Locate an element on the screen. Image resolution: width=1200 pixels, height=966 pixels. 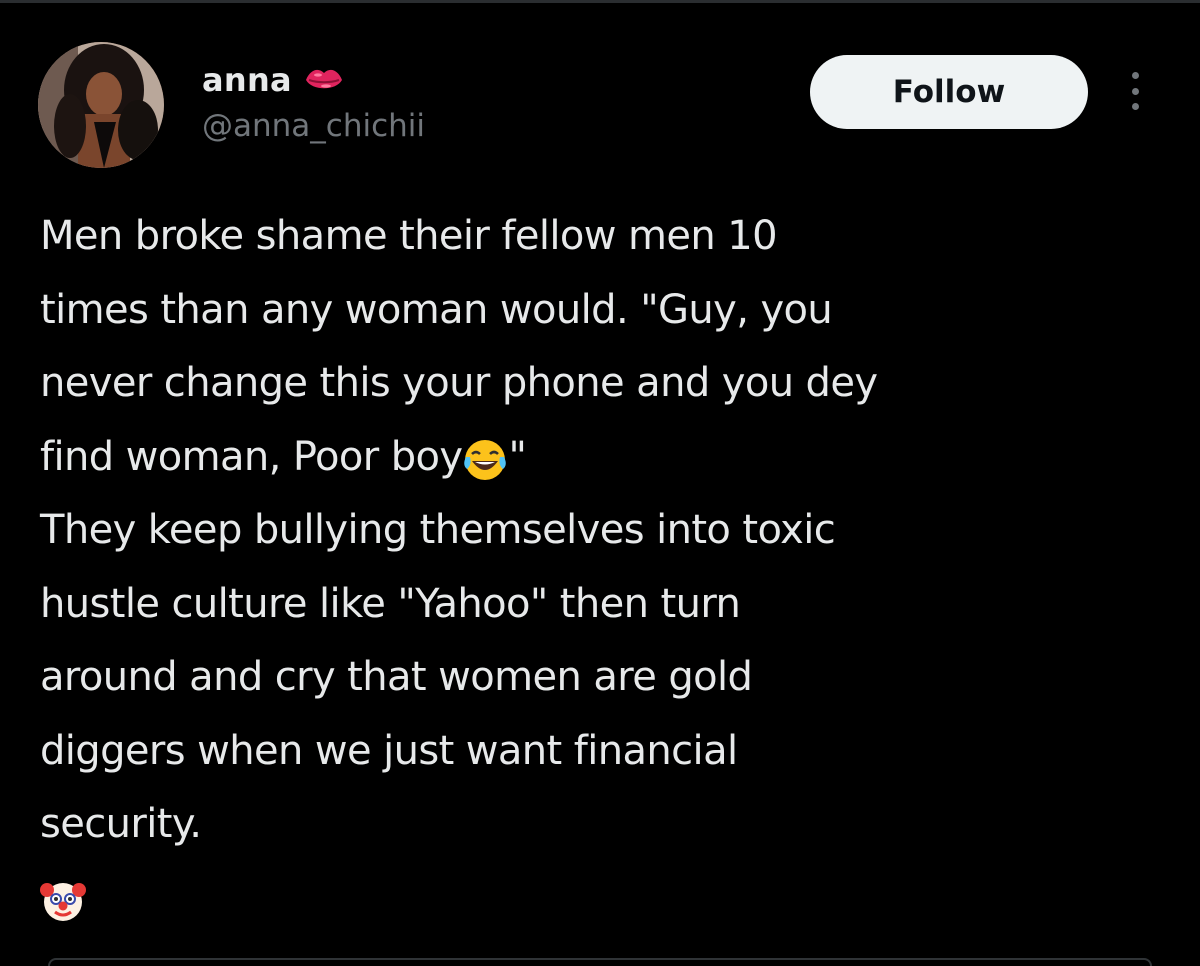
more-options-icon is located at coordinates (1135, 91).